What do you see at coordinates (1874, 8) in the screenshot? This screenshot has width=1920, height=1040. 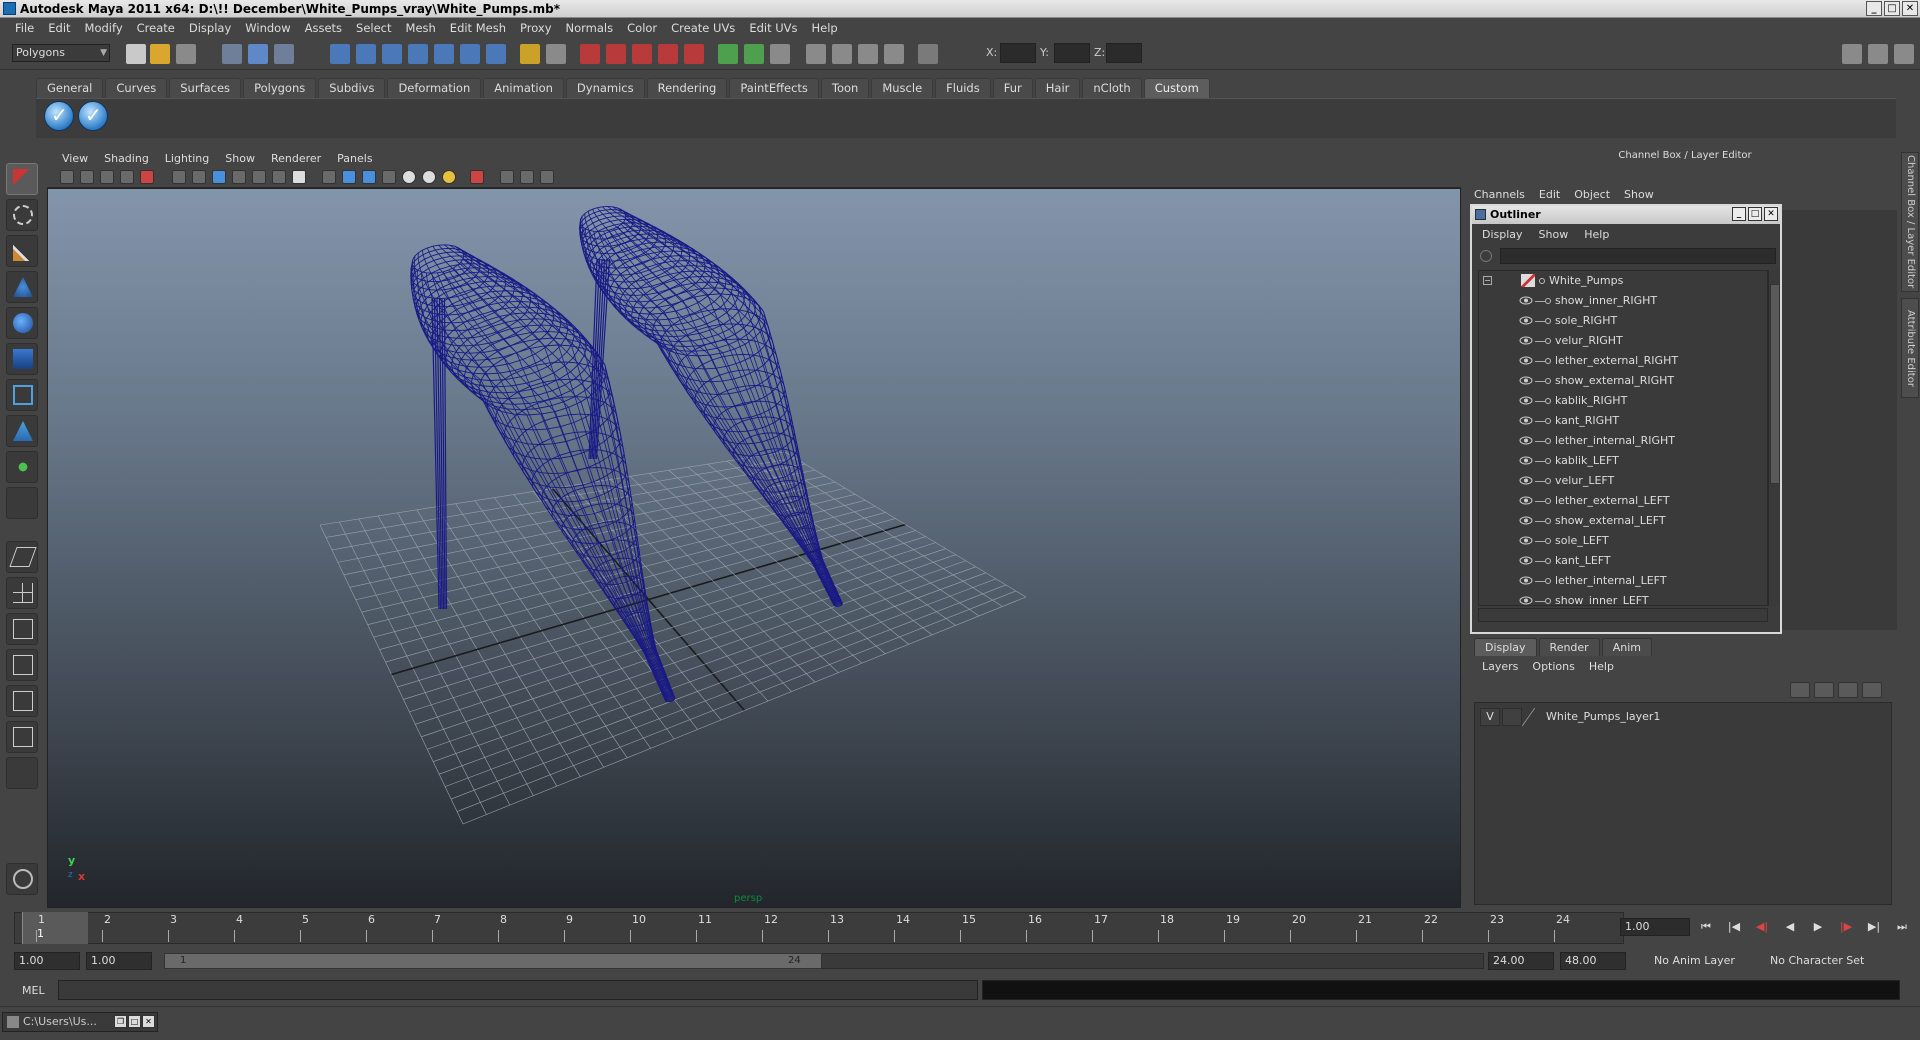 I see `minimize-button: _` at bounding box center [1874, 8].